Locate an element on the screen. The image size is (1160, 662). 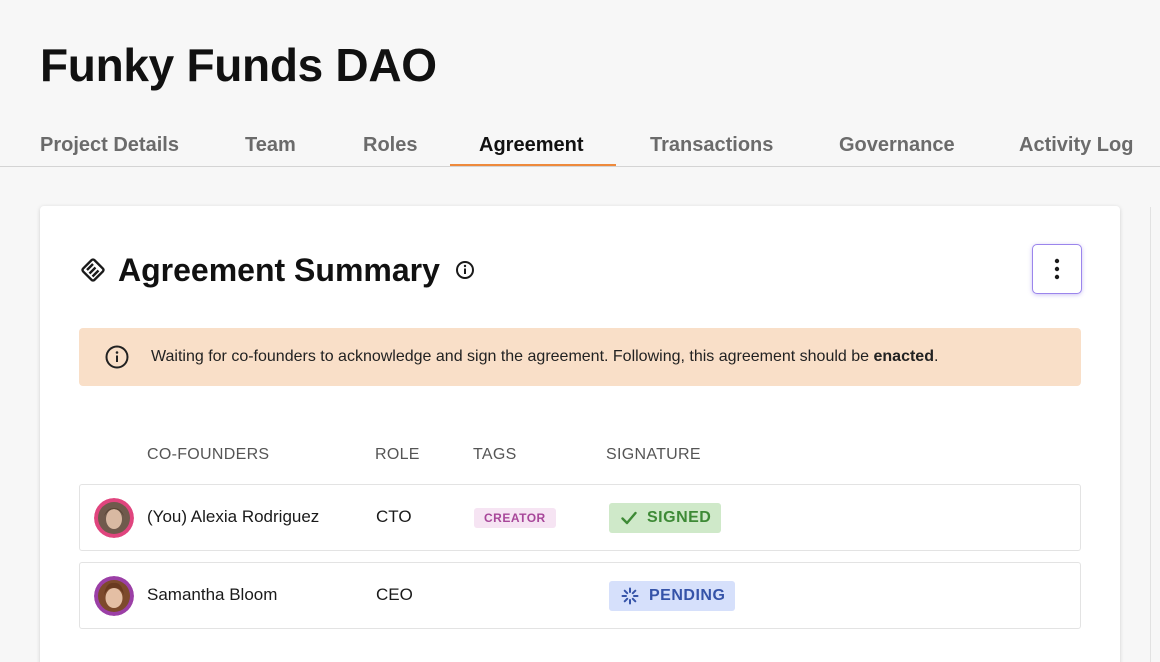
tab-transactions: Transactions is located at coordinates (711, 145).